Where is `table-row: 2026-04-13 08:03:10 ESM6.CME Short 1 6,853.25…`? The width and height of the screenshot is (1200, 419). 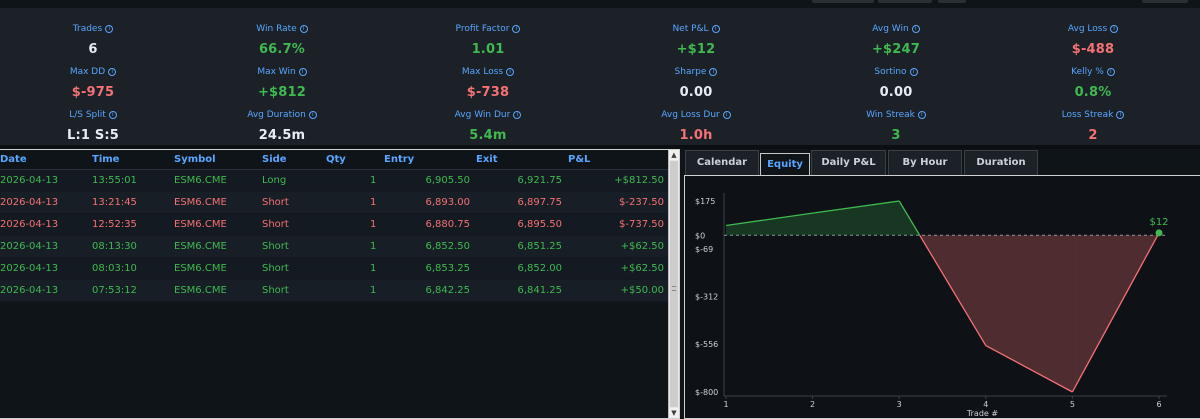 table-row: 2026-04-13 08:03:10 ESM6.CME Short 1 6,853.25… is located at coordinates (334, 269).